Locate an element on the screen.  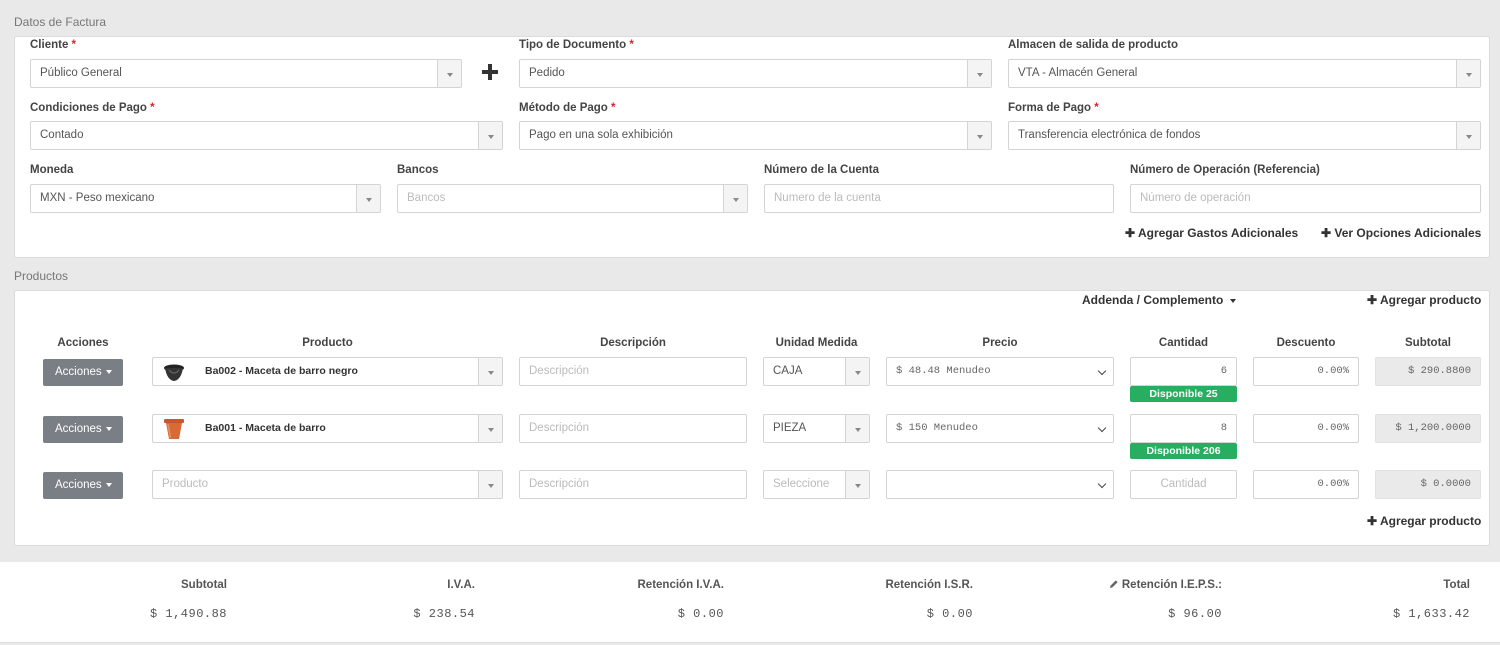
row1-unit-select: CAJA is located at coordinates (816, 371).